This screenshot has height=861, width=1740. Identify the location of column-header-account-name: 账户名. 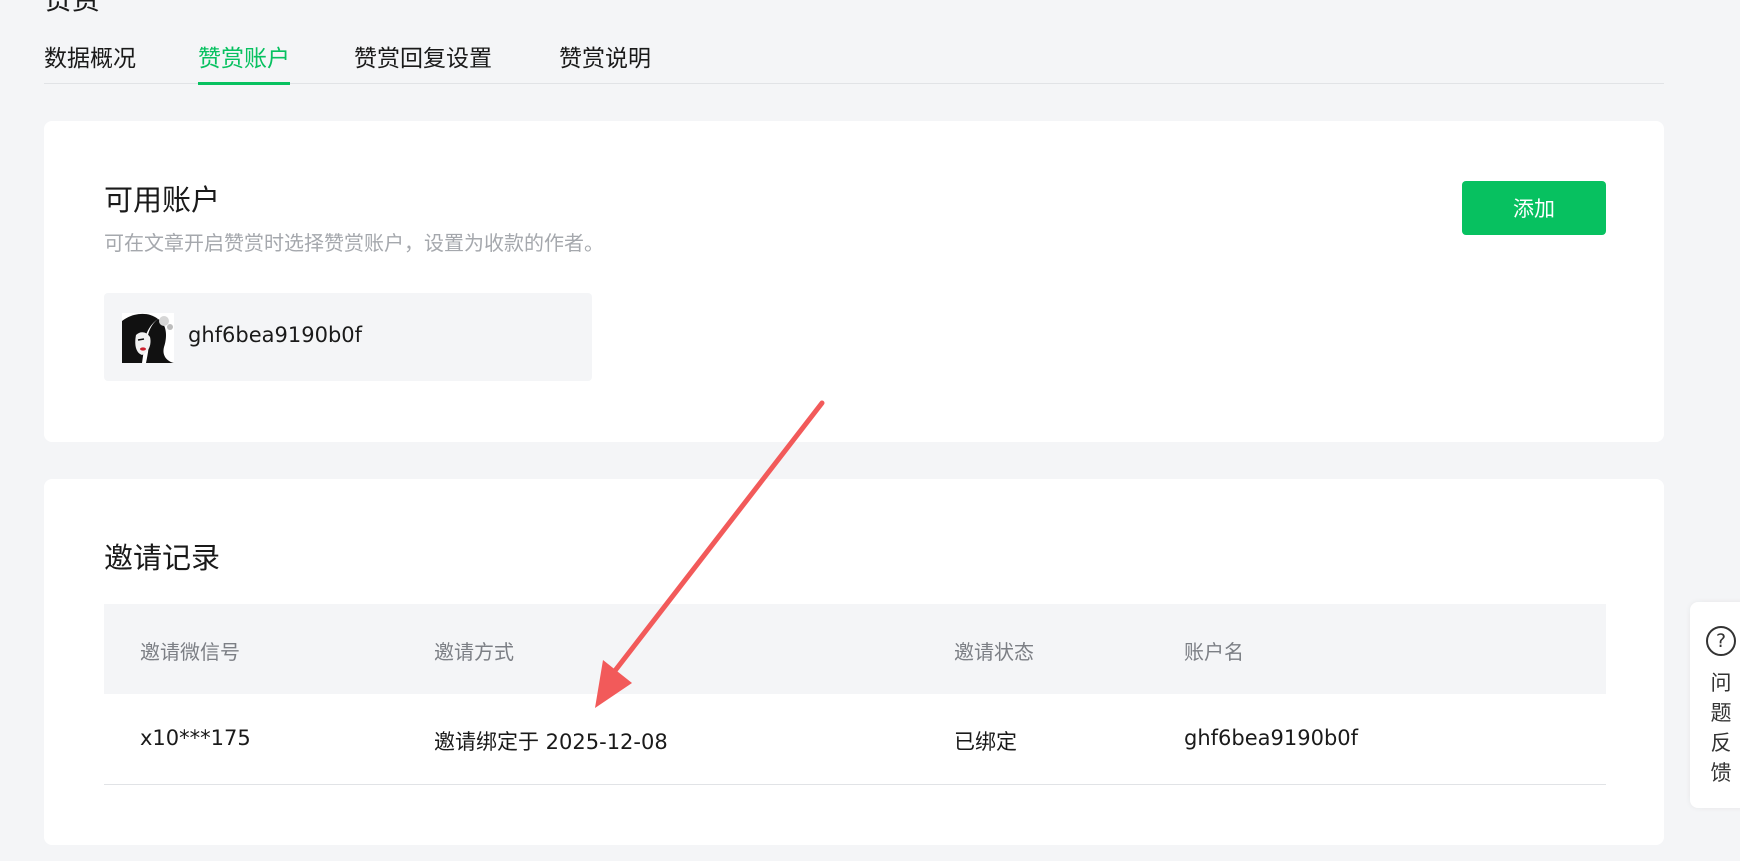
(1214, 652).